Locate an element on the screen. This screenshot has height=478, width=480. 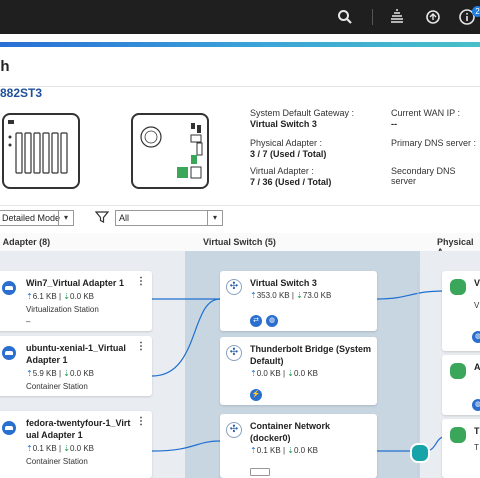
virtual-adapter-column-header: l Adapter (8) is located at coordinates (25, 242).